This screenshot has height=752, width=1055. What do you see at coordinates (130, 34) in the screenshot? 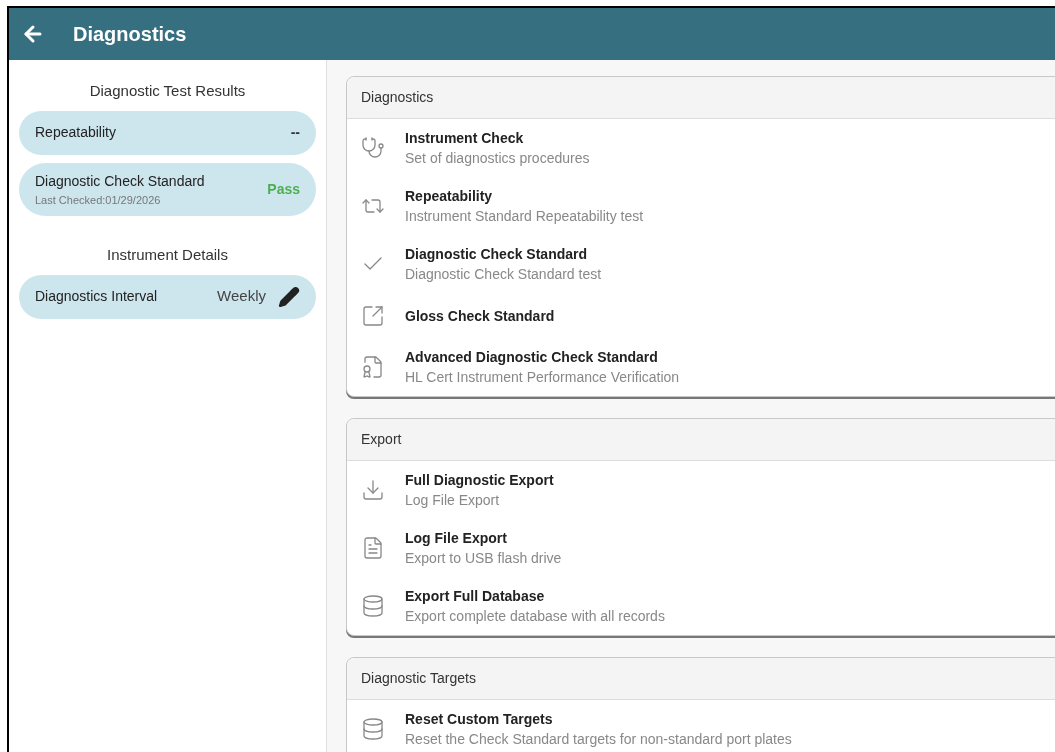
I see `page-title: Diagnostics` at bounding box center [130, 34].